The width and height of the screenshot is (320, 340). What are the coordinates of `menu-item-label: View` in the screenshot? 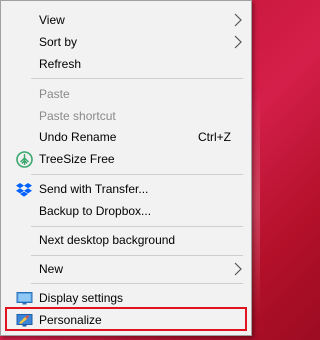 It's located at (52, 20).